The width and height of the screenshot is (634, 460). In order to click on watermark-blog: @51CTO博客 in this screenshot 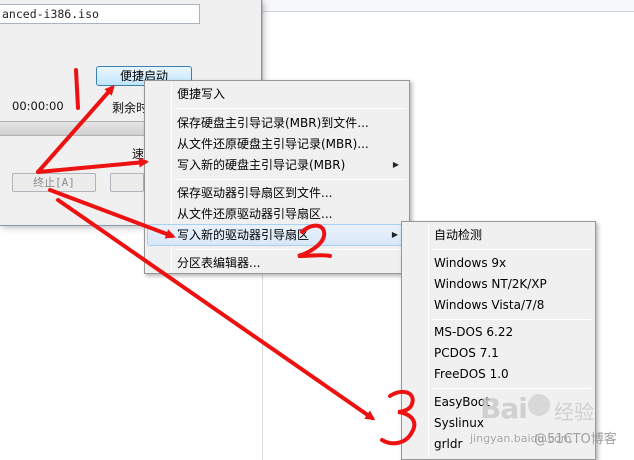, I will do `click(575, 439)`.